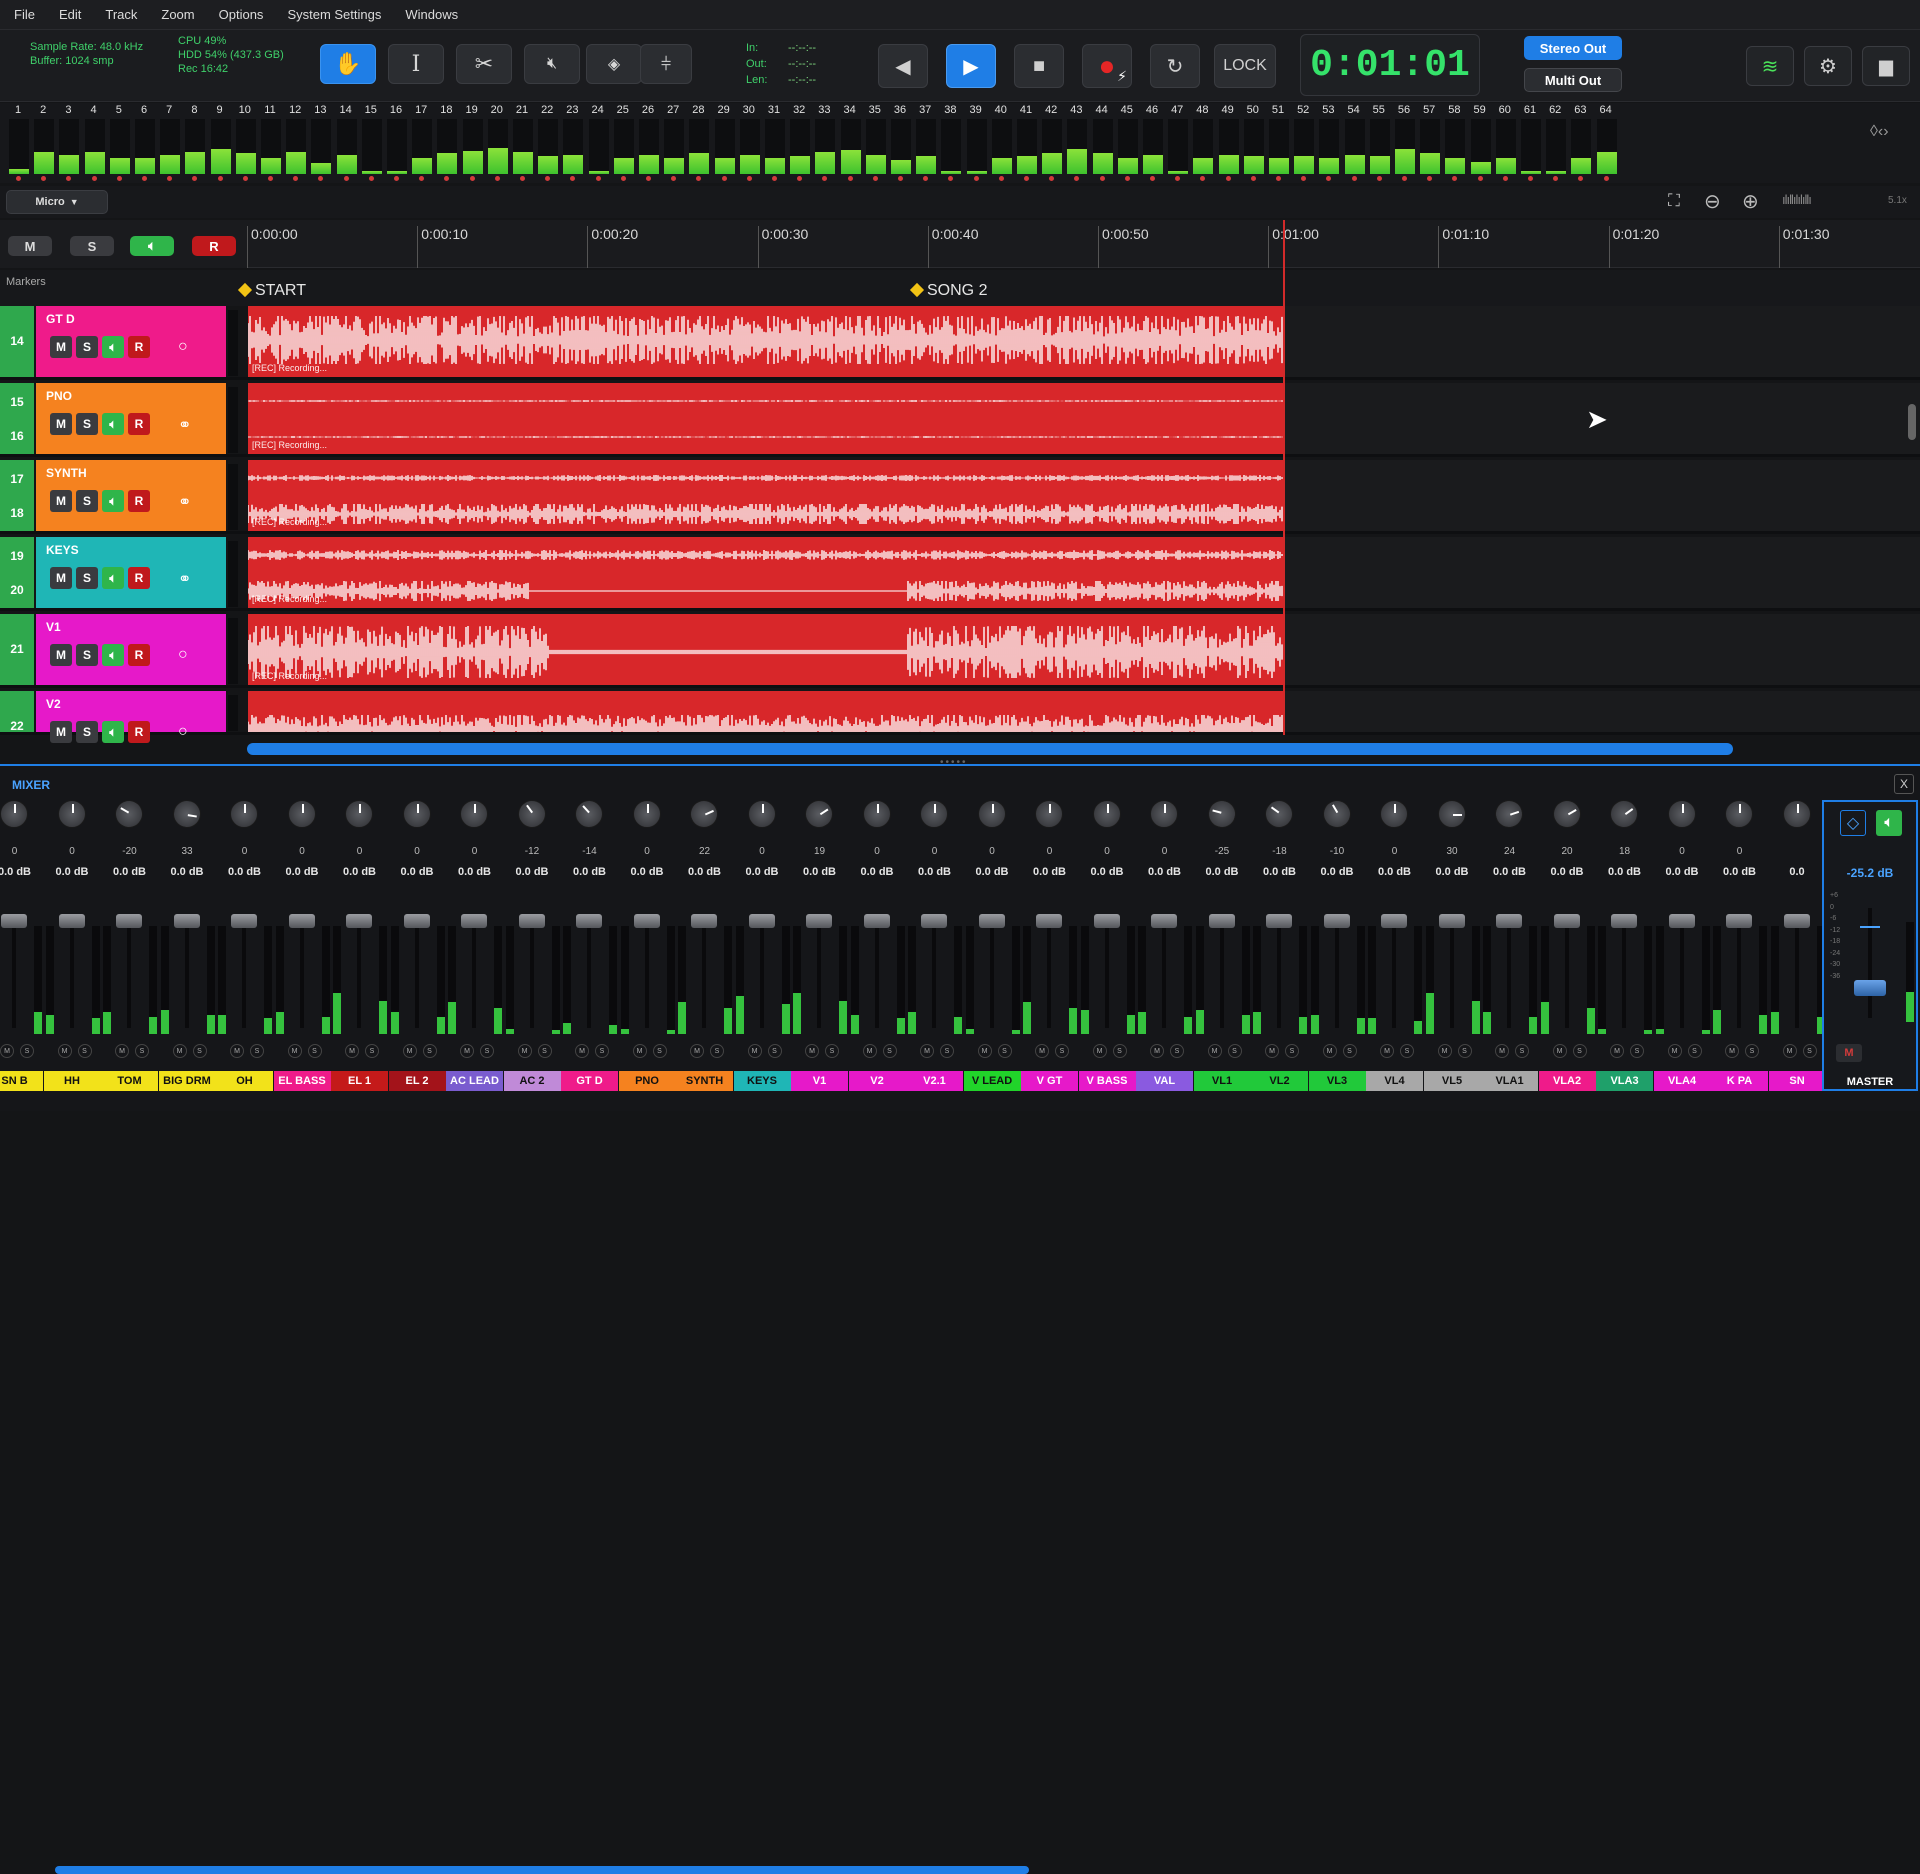 This screenshot has height=1874, width=1920. Describe the element at coordinates (948, 291) in the screenshot. I see `marker-song-2: SONG 2` at that location.